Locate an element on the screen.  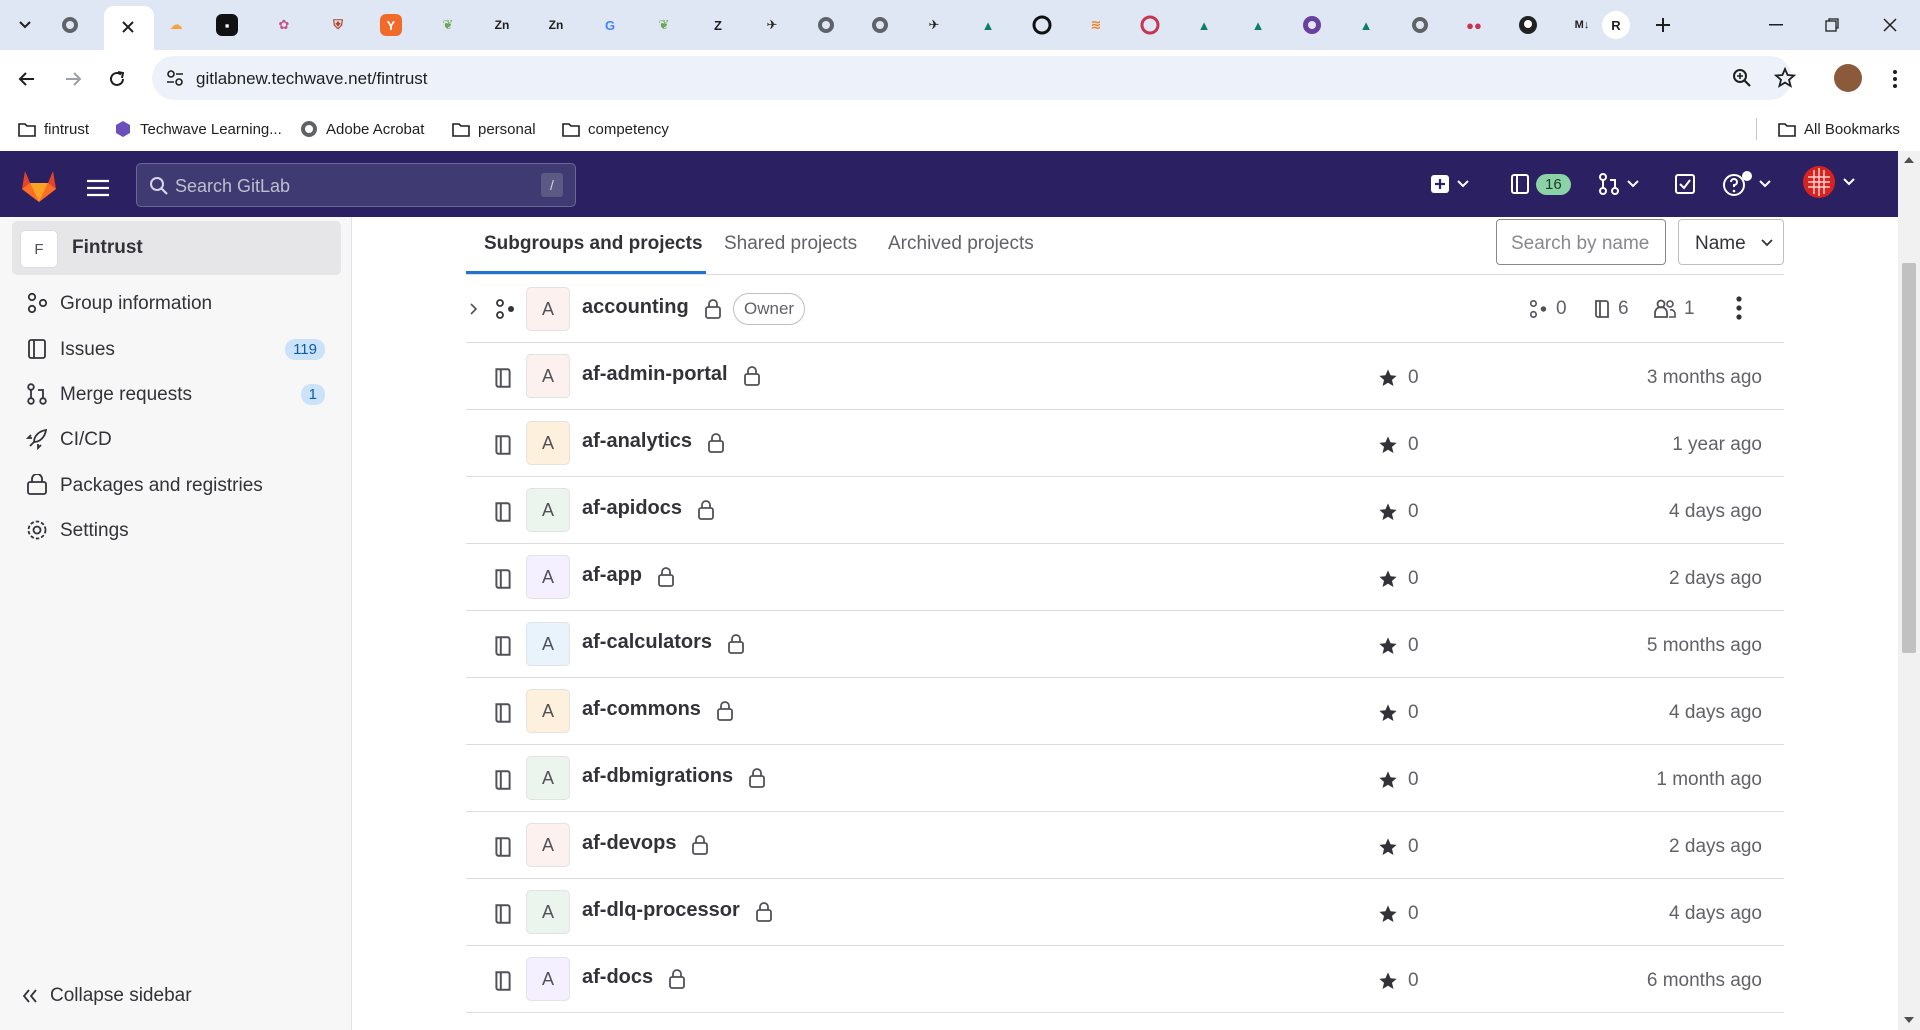
forward-icon is located at coordinates (73, 79).